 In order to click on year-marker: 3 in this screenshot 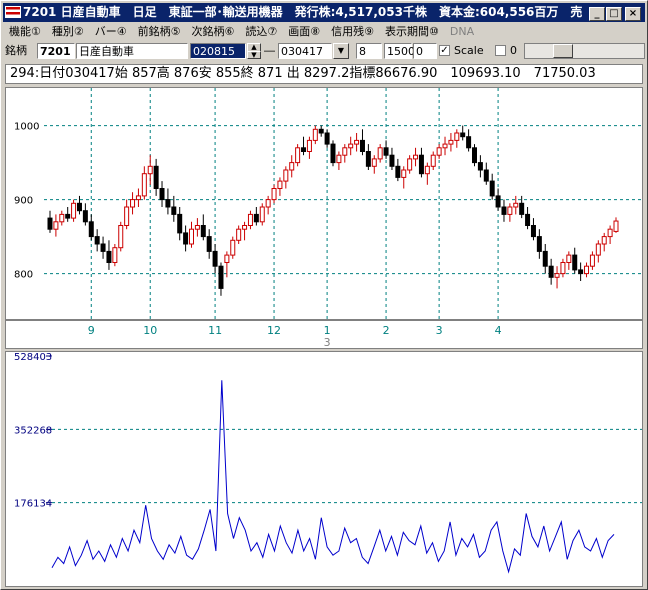, I will do `click(327, 342)`.